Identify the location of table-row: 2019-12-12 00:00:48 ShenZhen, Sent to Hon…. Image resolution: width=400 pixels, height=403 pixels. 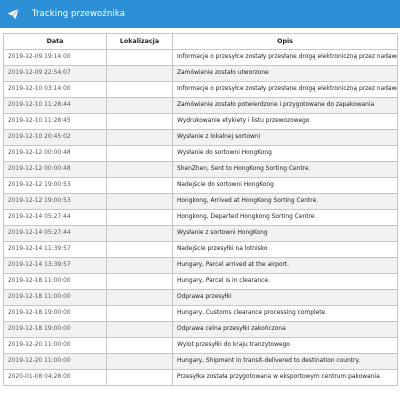
(200, 169).